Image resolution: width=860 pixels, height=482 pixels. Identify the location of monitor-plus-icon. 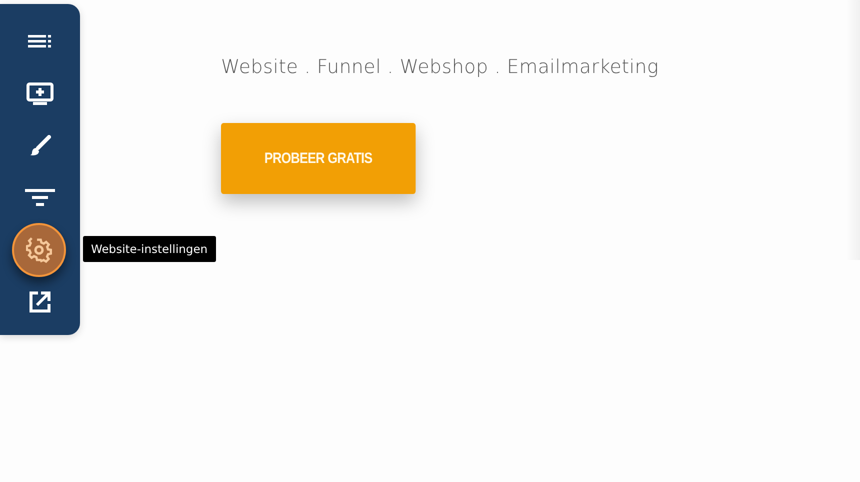
(40, 94).